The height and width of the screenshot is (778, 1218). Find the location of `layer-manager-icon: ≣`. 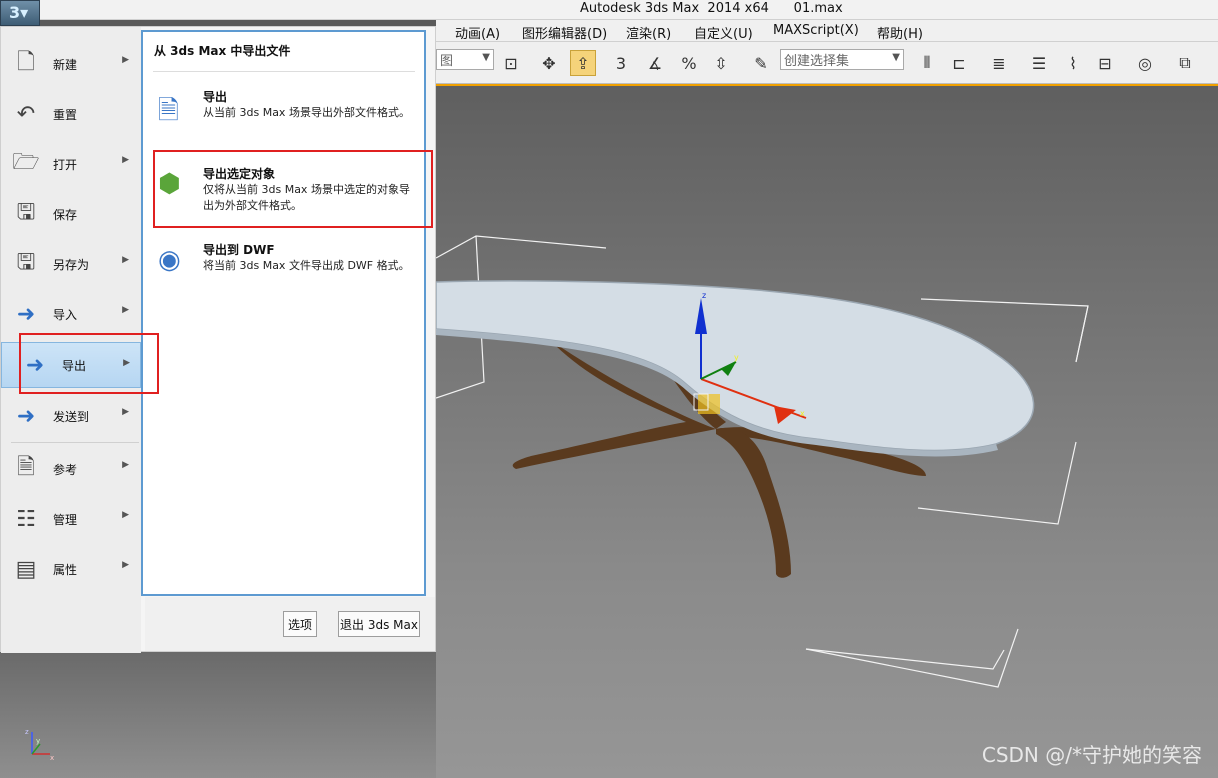

layer-manager-icon: ≣ is located at coordinates (999, 63).